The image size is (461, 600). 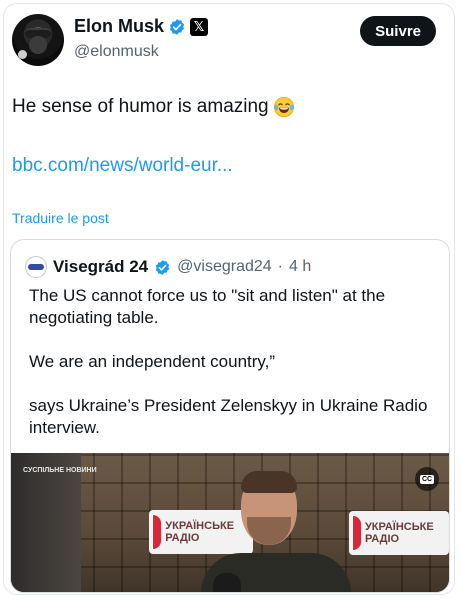 I want to click on radio-sign-text: УКРАЇНСЬКЕ РАДІО, so click(x=399, y=533).